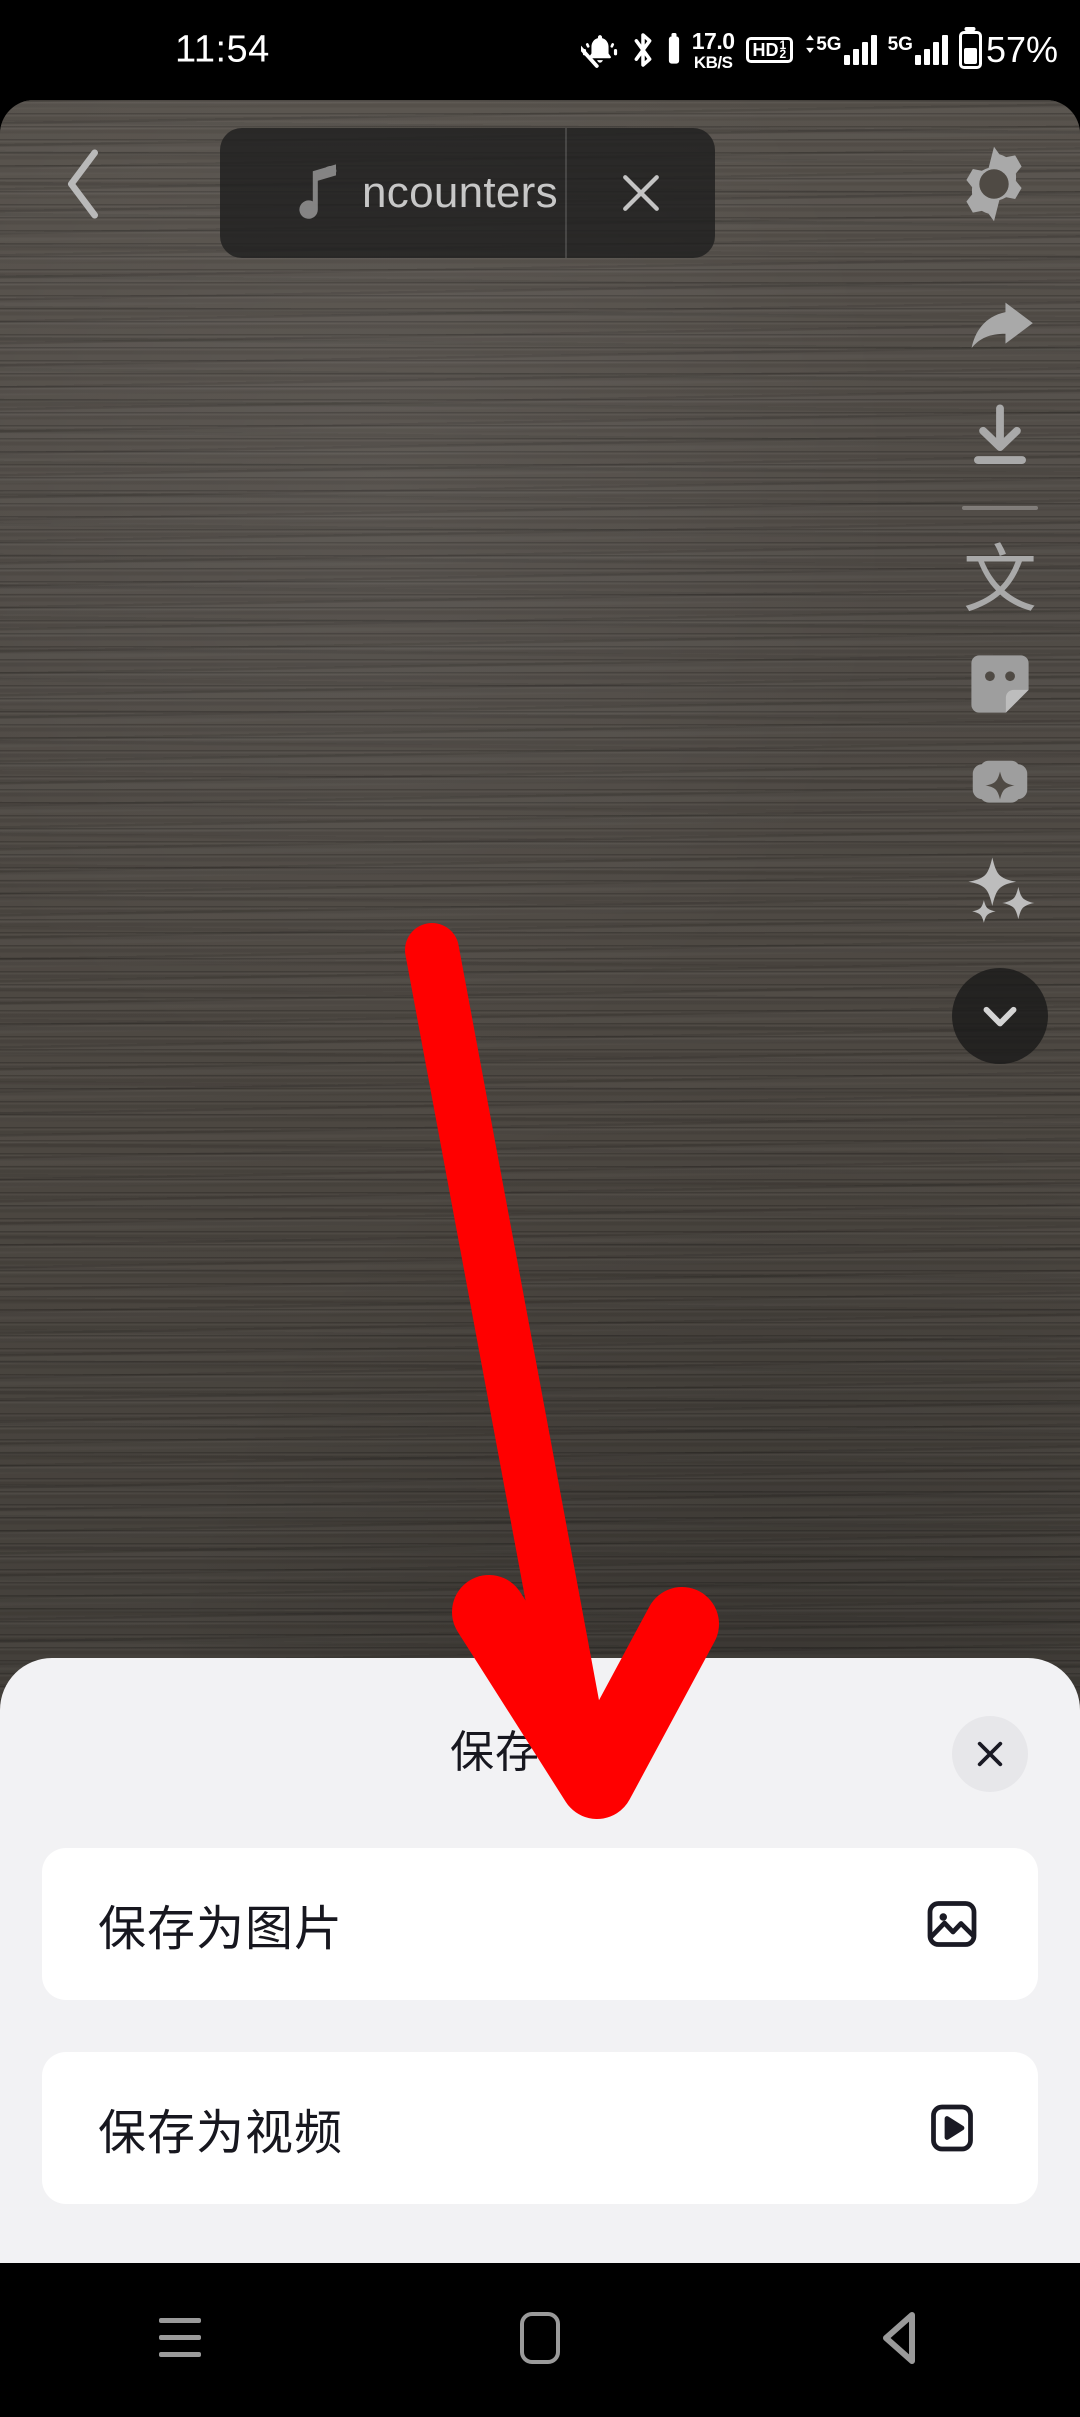  What do you see at coordinates (1002, 325) in the screenshot?
I see `share-icon` at bounding box center [1002, 325].